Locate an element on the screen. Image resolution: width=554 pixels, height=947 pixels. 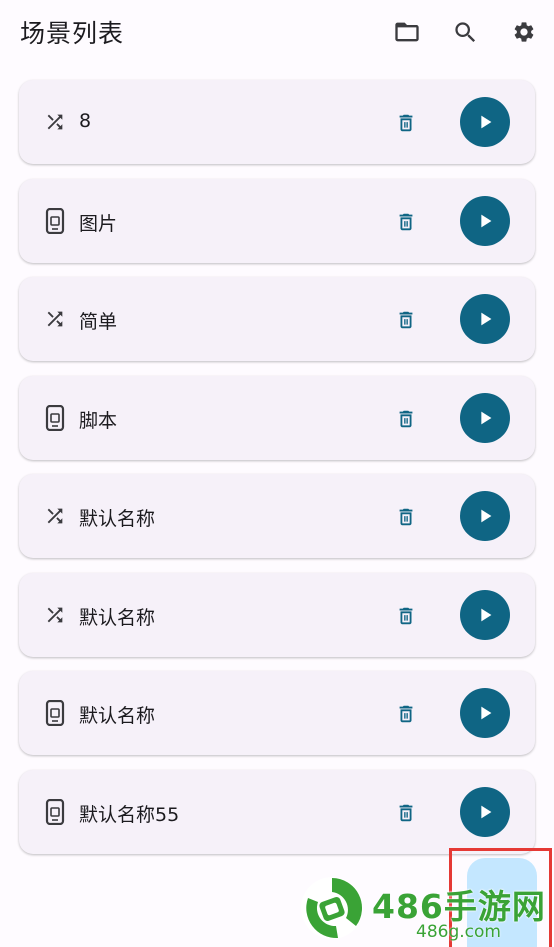
scene-card: 8 is located at coordinates (277, 122).